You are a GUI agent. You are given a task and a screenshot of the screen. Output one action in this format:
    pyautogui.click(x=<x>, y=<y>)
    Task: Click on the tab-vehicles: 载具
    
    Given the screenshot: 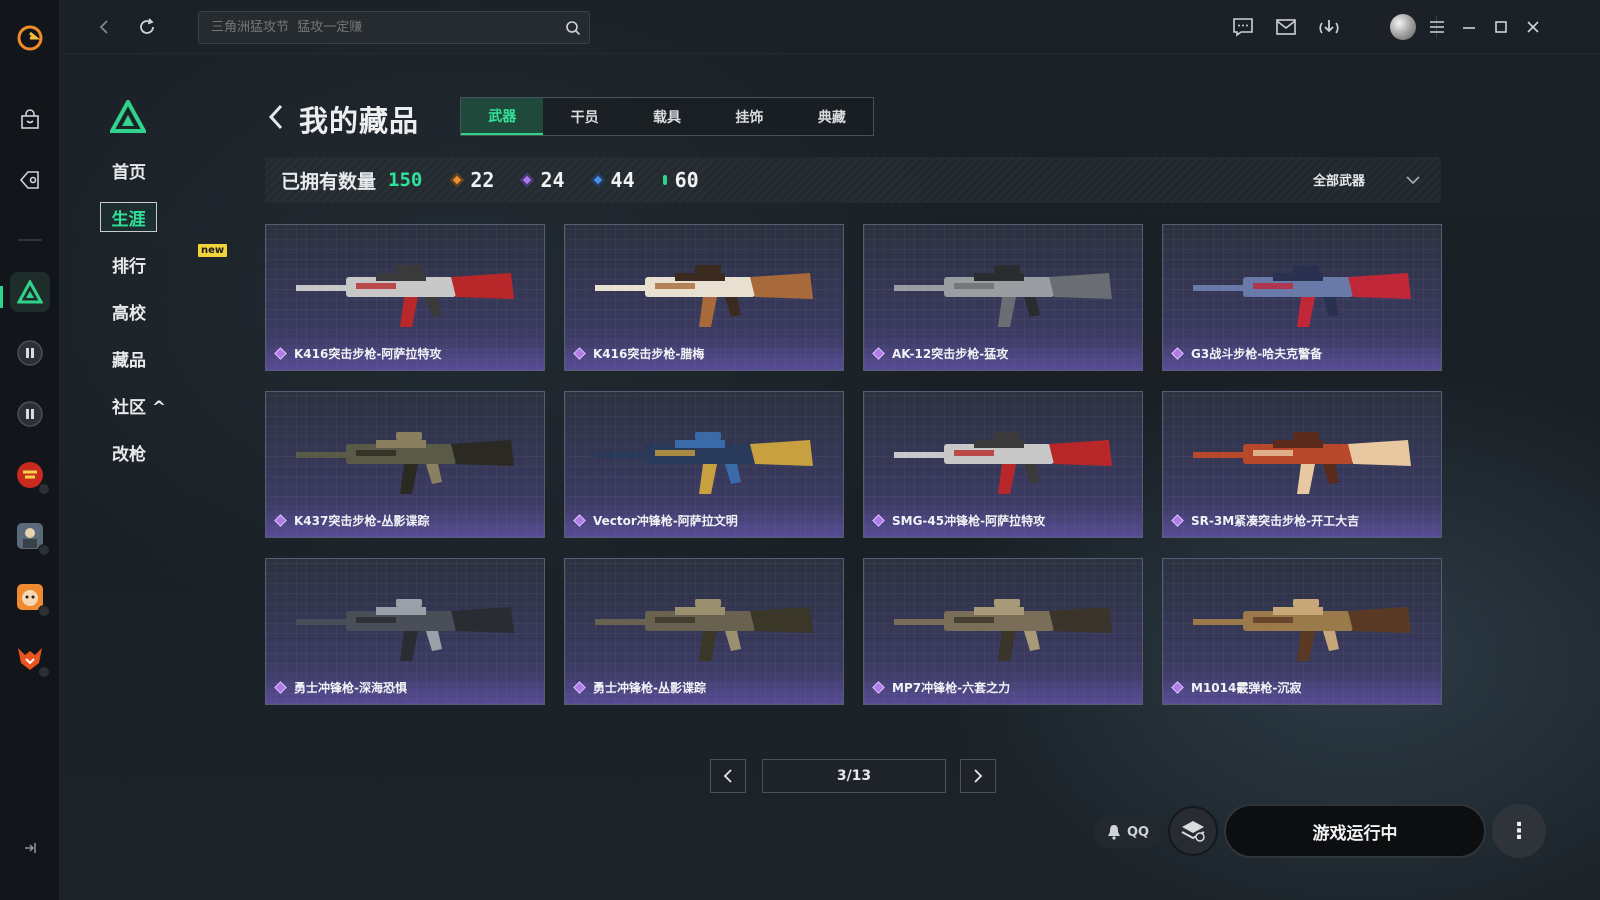 What is the action you would take?
    pyautogui.click(x=667, y=116)
    